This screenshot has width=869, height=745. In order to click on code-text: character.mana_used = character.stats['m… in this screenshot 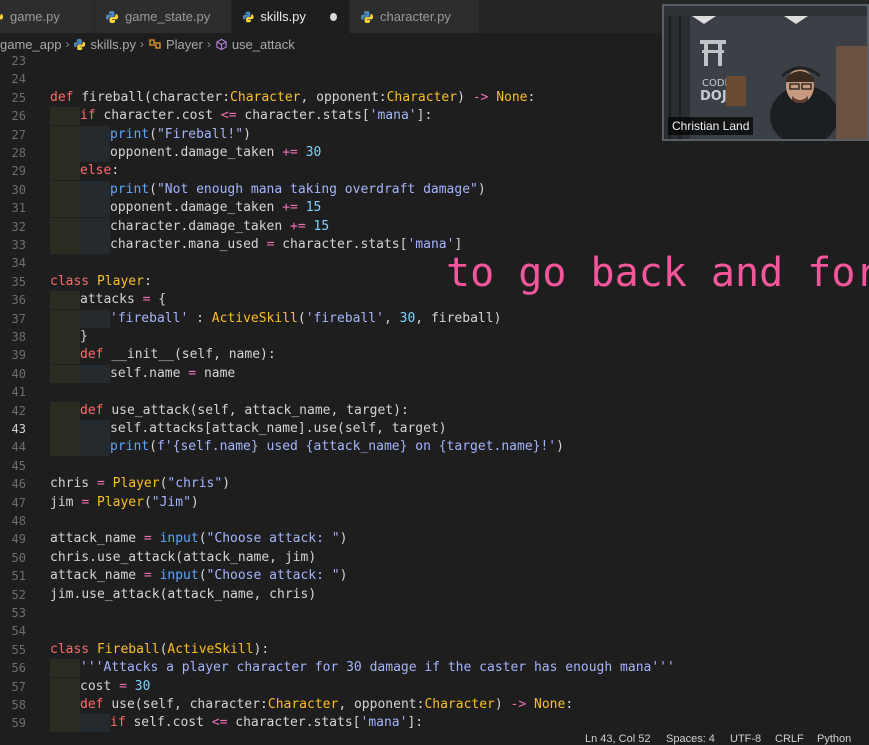, I will do `click(256, 245)`.